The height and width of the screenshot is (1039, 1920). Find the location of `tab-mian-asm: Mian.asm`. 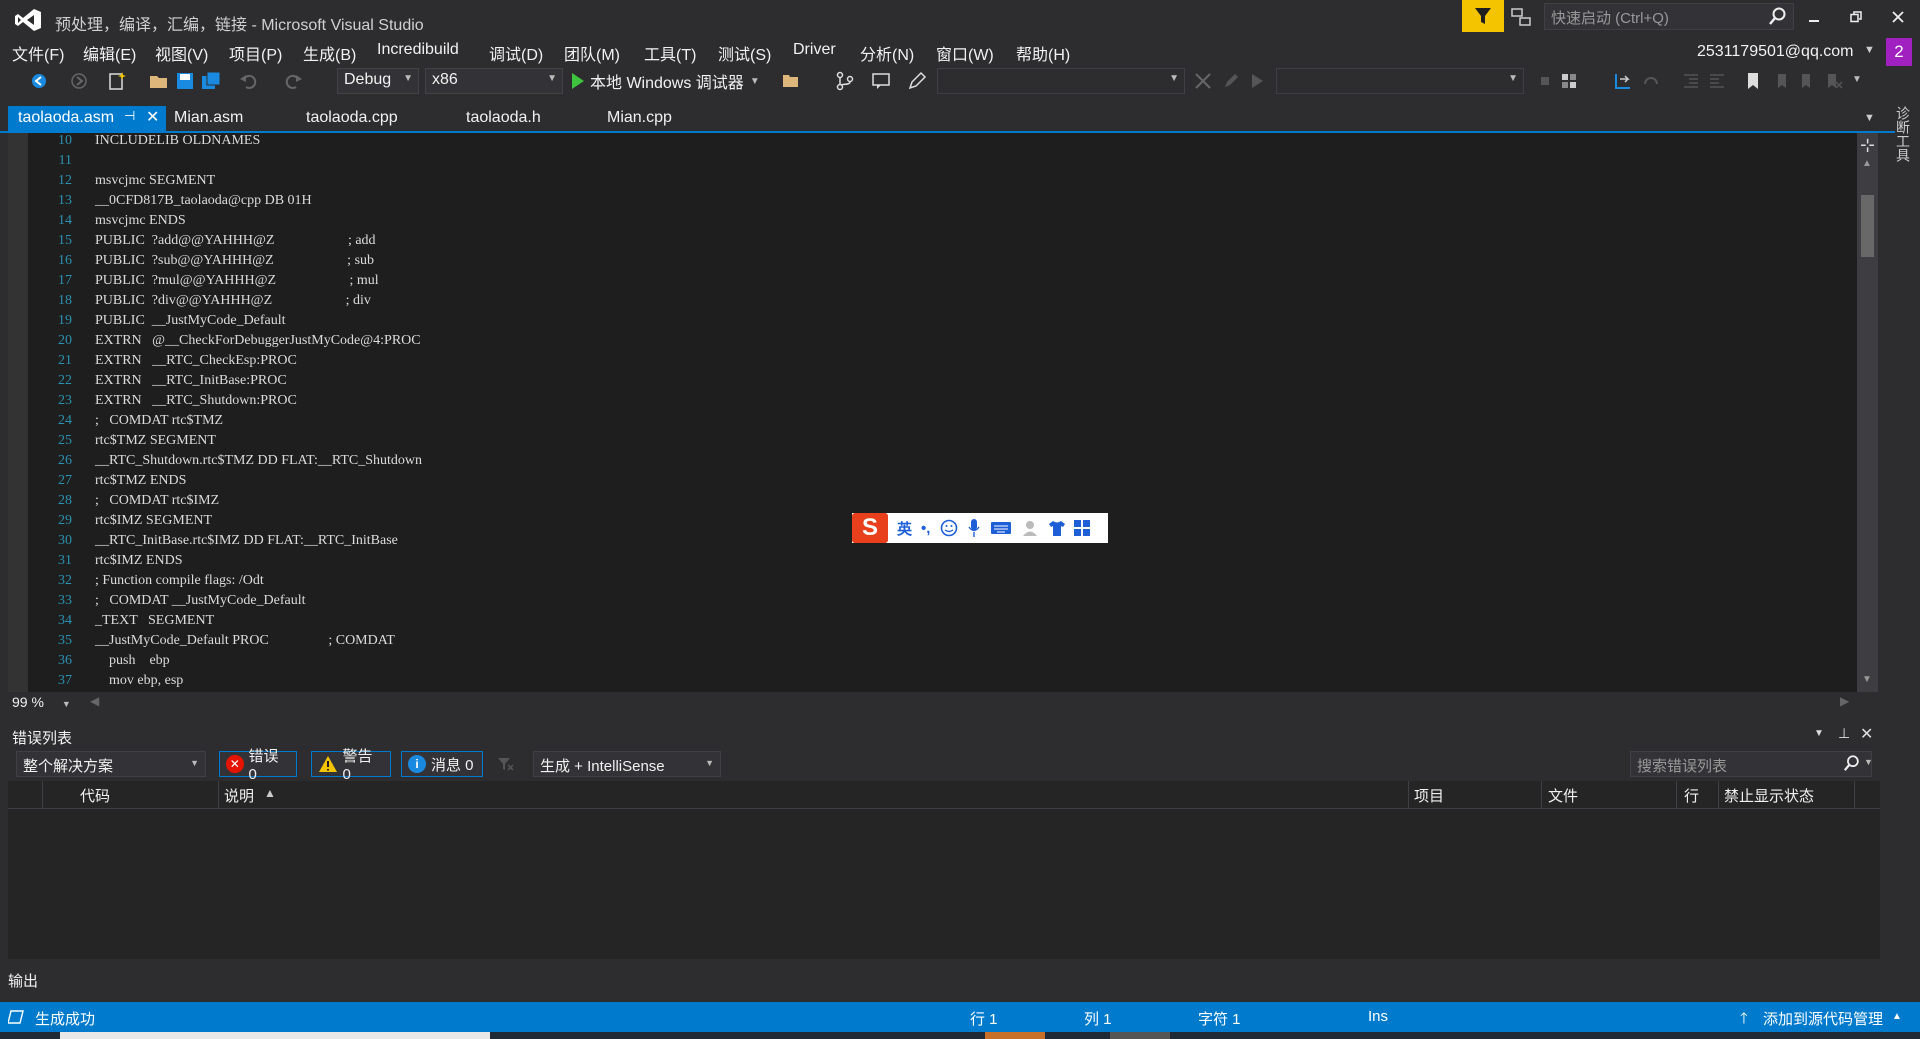

tab-mian-asm: Mian.asm is located at coordinates (208, 118).